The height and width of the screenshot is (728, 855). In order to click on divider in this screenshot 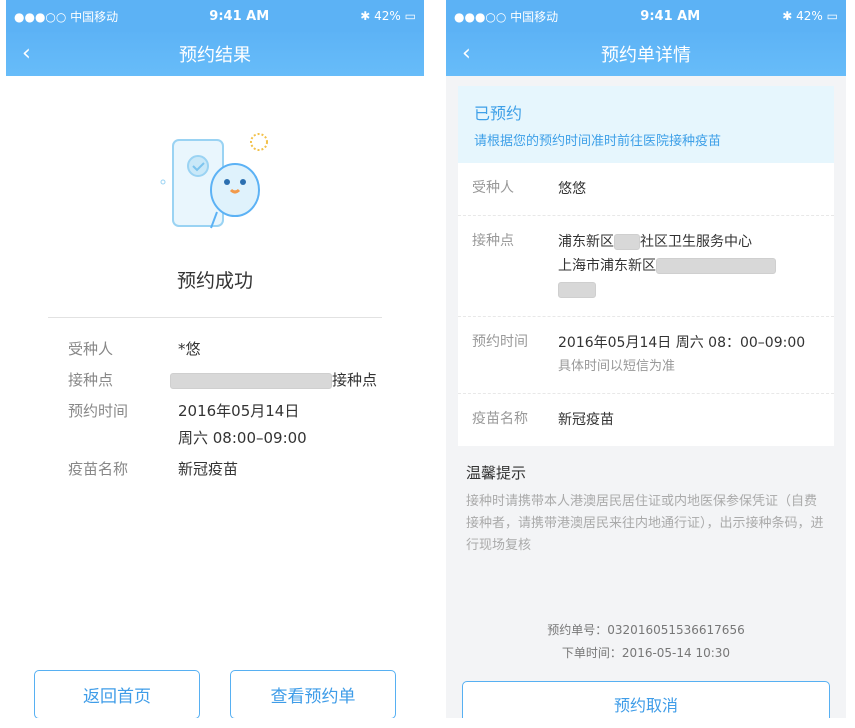, I will do `click(215, 317)`.